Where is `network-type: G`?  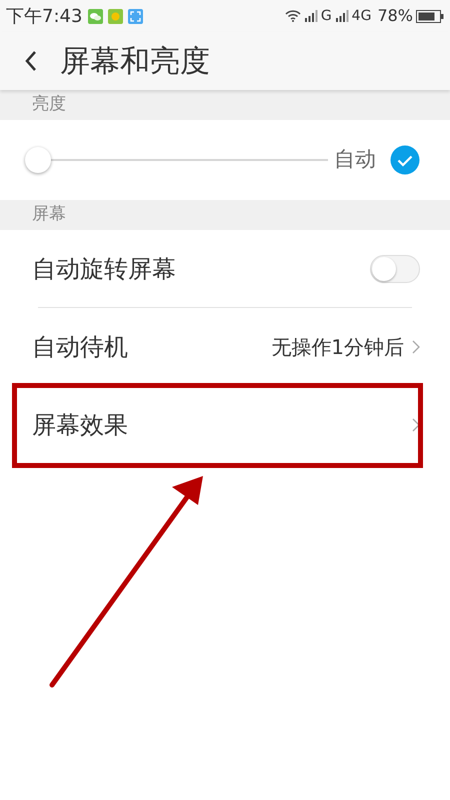 network-type: G is located at coordinates (326, 16).